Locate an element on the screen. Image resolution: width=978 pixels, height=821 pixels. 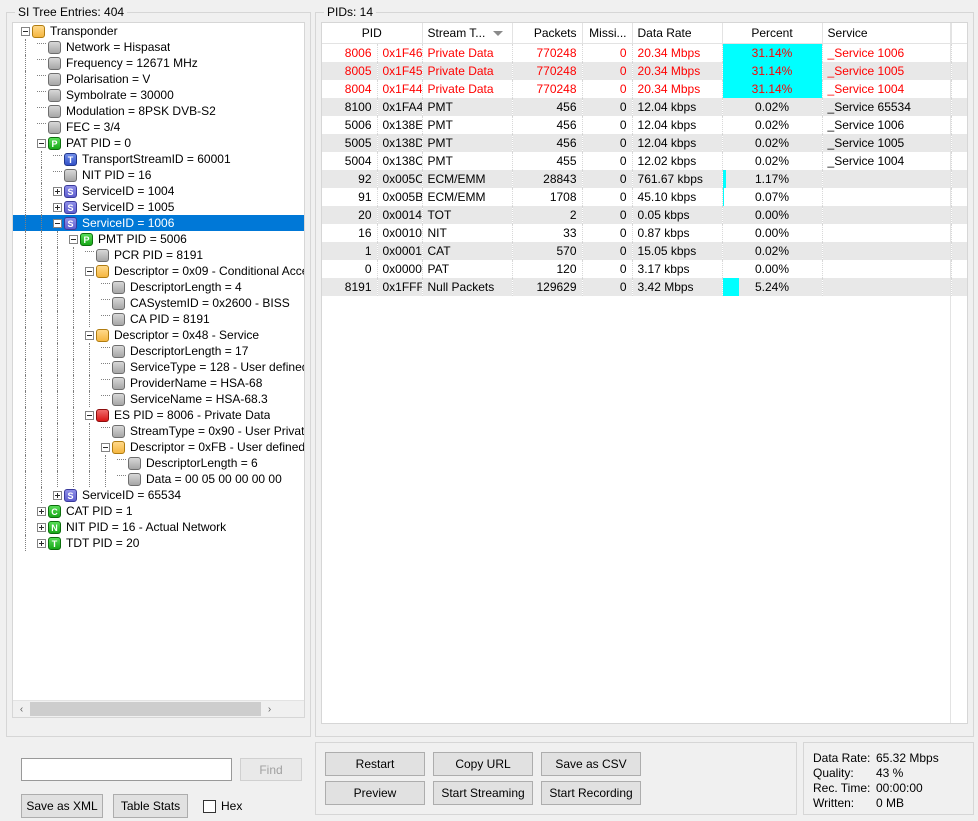
tree-node: ServiceType = 128 - User defined is located at coordinates (158, 367).